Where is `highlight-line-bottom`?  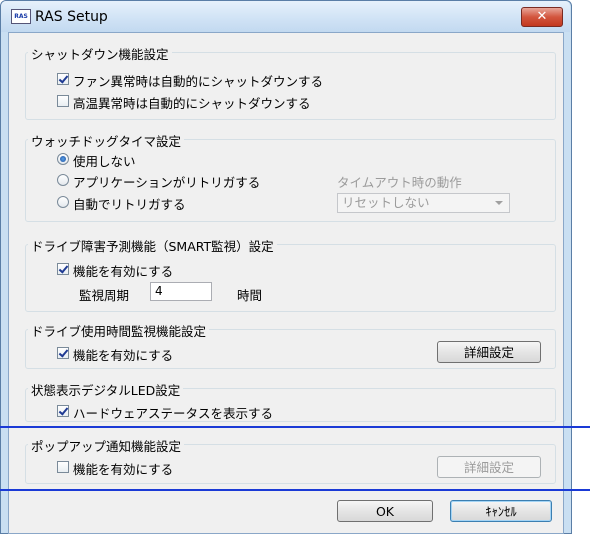
highlight-line-bottom is located at coordinates (295, 490).